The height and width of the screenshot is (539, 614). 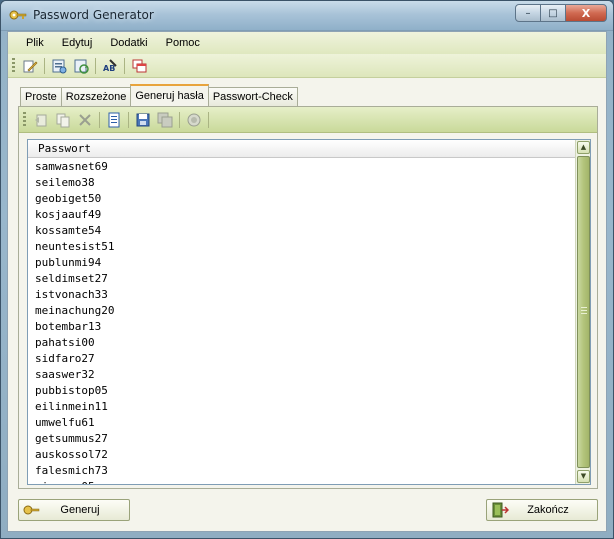 I want to click on spellcheck-button: AB, so click(x=110, y=66).